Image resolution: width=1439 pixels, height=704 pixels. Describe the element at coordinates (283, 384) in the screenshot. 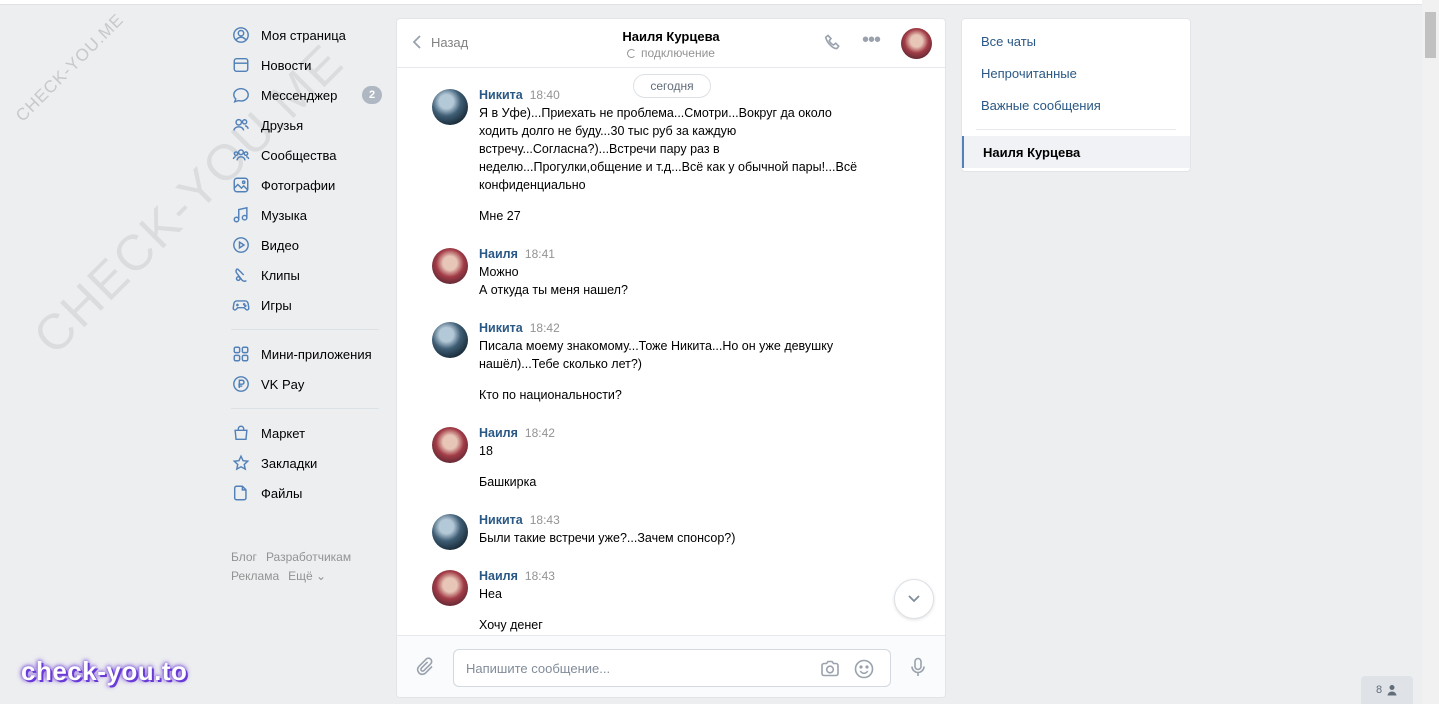

I see `nav-label: VK Pay` at that location.